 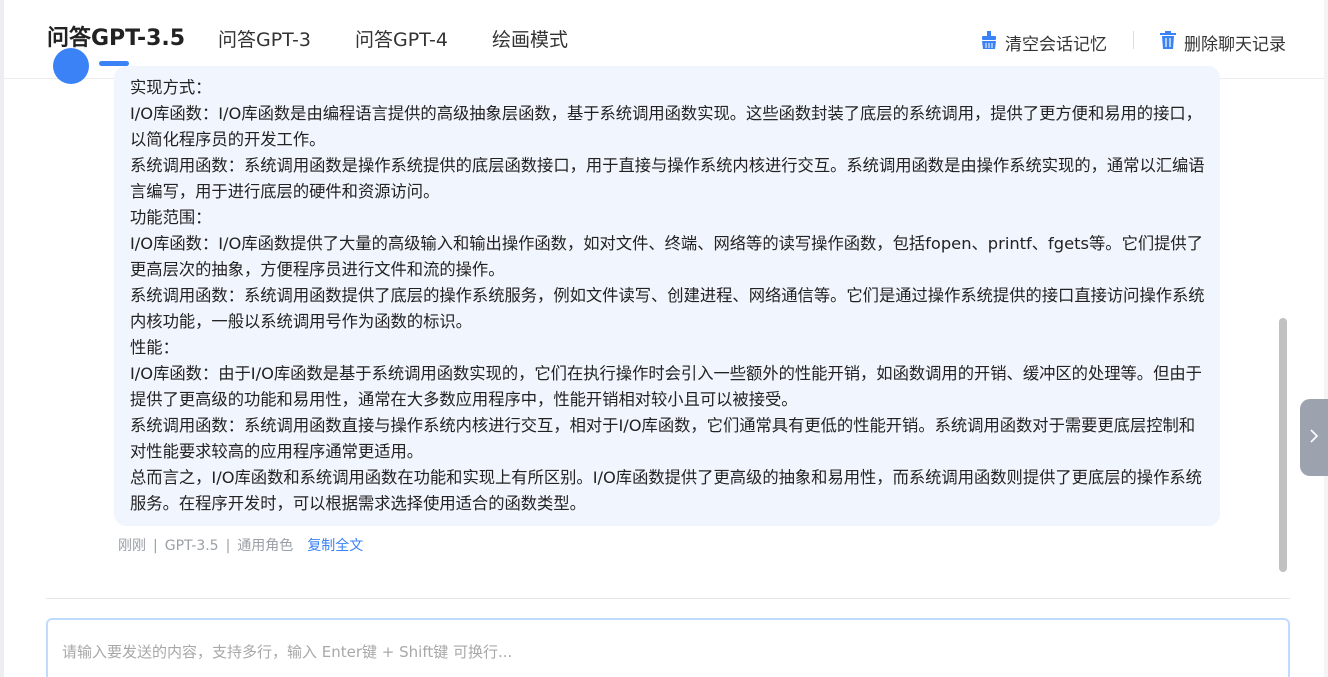 I want to click on clear-memory-button: 清空会话记忆, so click(x=1043, y=42).